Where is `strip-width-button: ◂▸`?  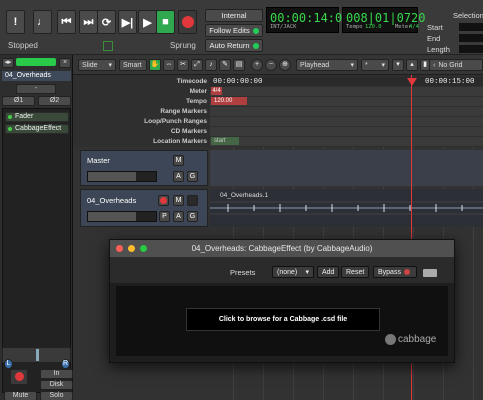
strip-width-button: ◂▸ is located at coordinates (8, 63).